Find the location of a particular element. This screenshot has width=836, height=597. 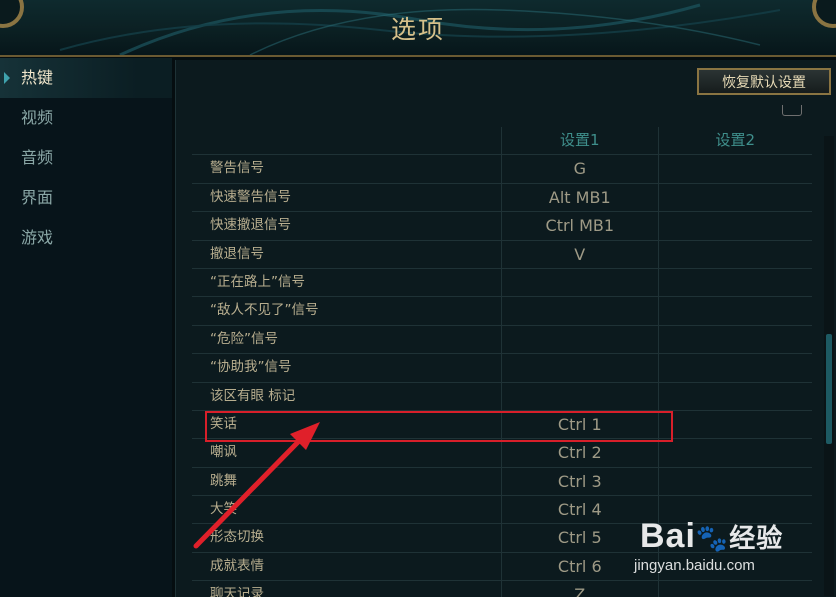

action-label: 形态切换 is located at coordinates (237, 537).